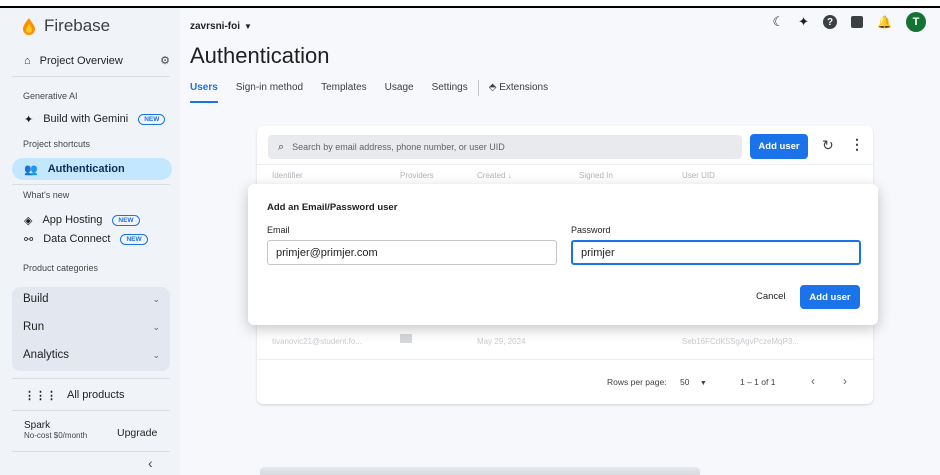 The width and height of the screenshot is (940, 475). What do you see at coordinates (72, 220) in the screenshot?
I see `app-hosting-label: App Hosting` at bounding box center [72, 220].